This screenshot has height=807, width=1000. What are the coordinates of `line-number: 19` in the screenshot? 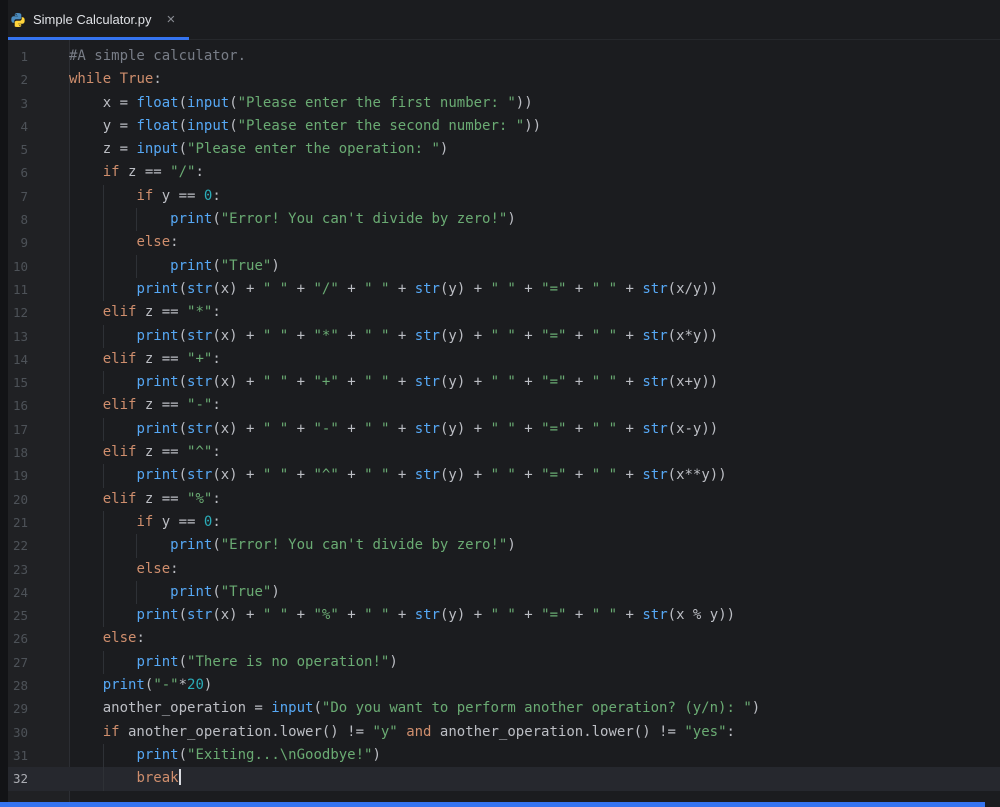 It's located at (34, 475).